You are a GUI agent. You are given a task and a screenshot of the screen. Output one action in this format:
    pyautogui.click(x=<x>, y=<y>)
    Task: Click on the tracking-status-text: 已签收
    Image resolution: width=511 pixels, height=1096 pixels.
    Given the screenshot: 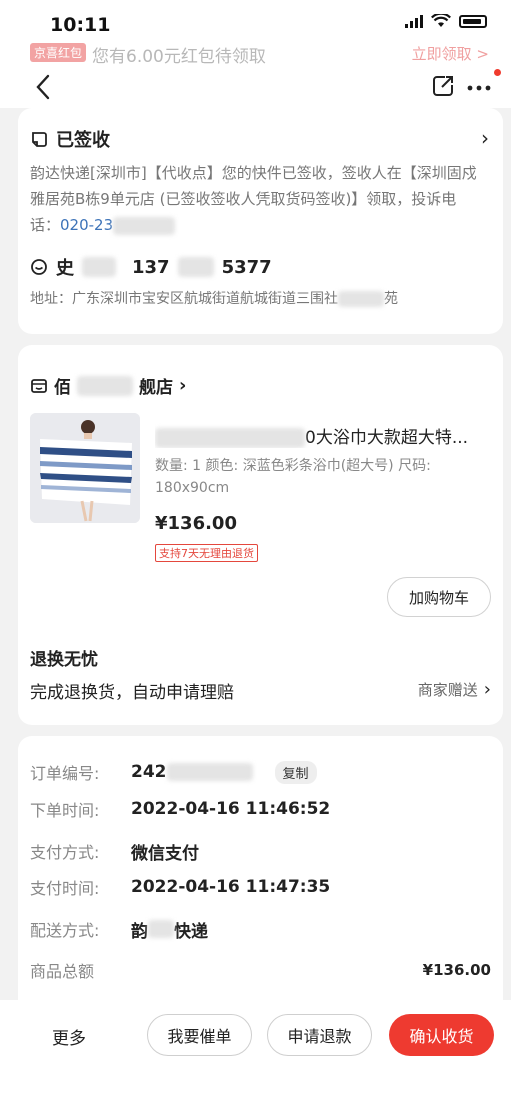 What is the action you would take?
    pyautogui.click(x=83, y=140)
    